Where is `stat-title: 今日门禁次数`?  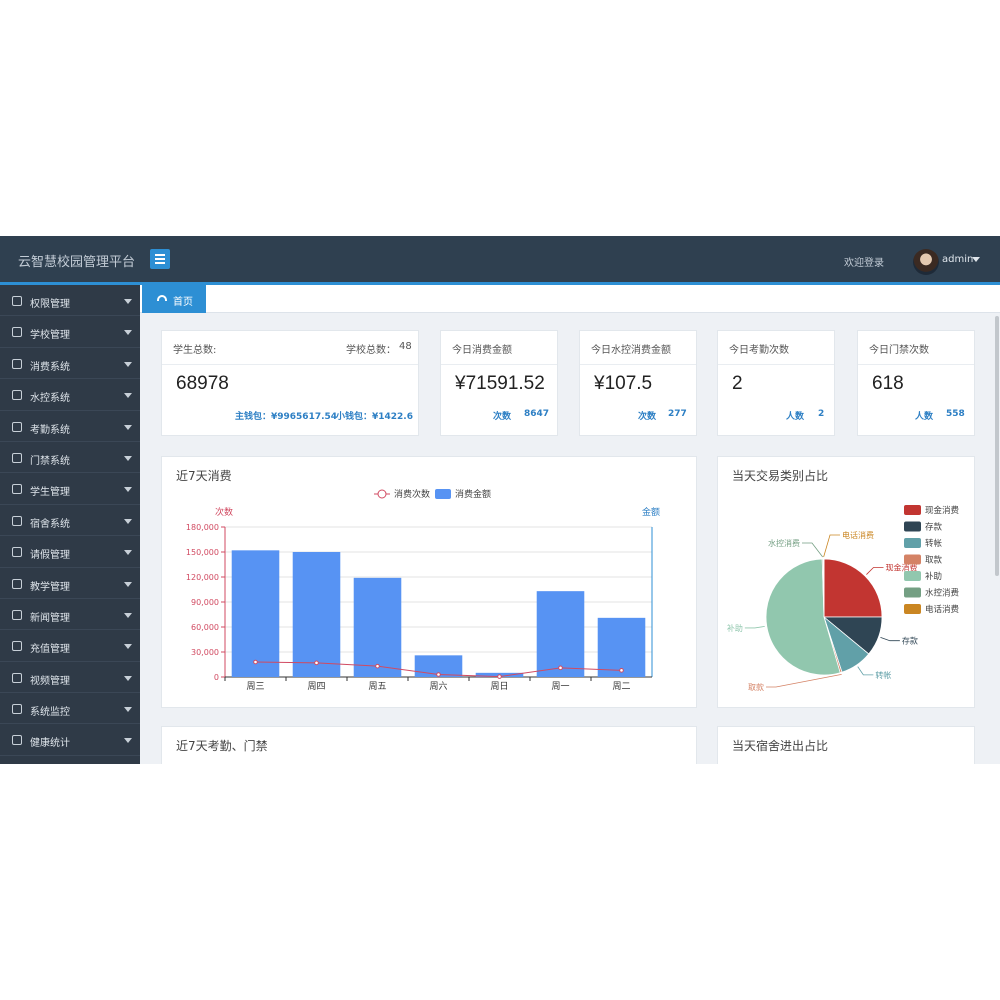
stat-title: 今日门禁次数 is located at coordinates (899, 350).